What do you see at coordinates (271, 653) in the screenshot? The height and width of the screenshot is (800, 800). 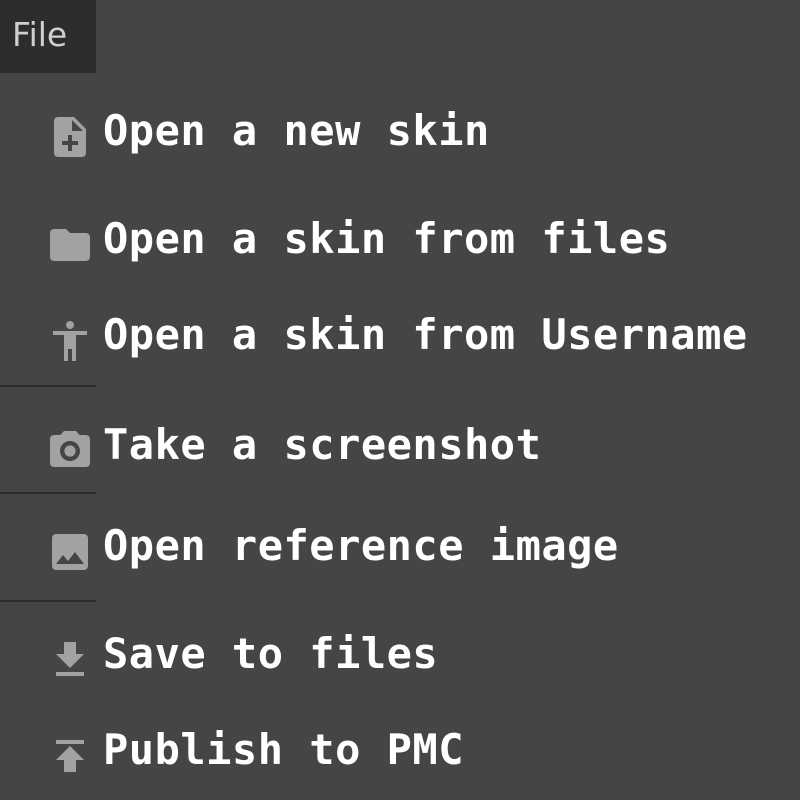 I see `menu-item-label: Save to files` at bounding box center [271, 653].